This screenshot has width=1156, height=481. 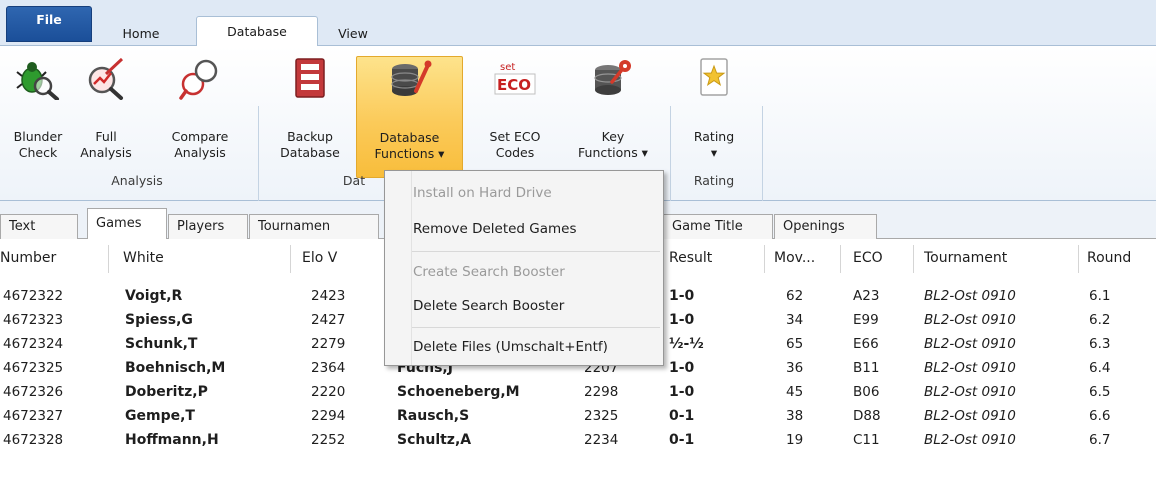 What do you see at coordinates (795, 416) in the screenshot?
I see `cell-moves: 38` at bounding box center [795, 416].